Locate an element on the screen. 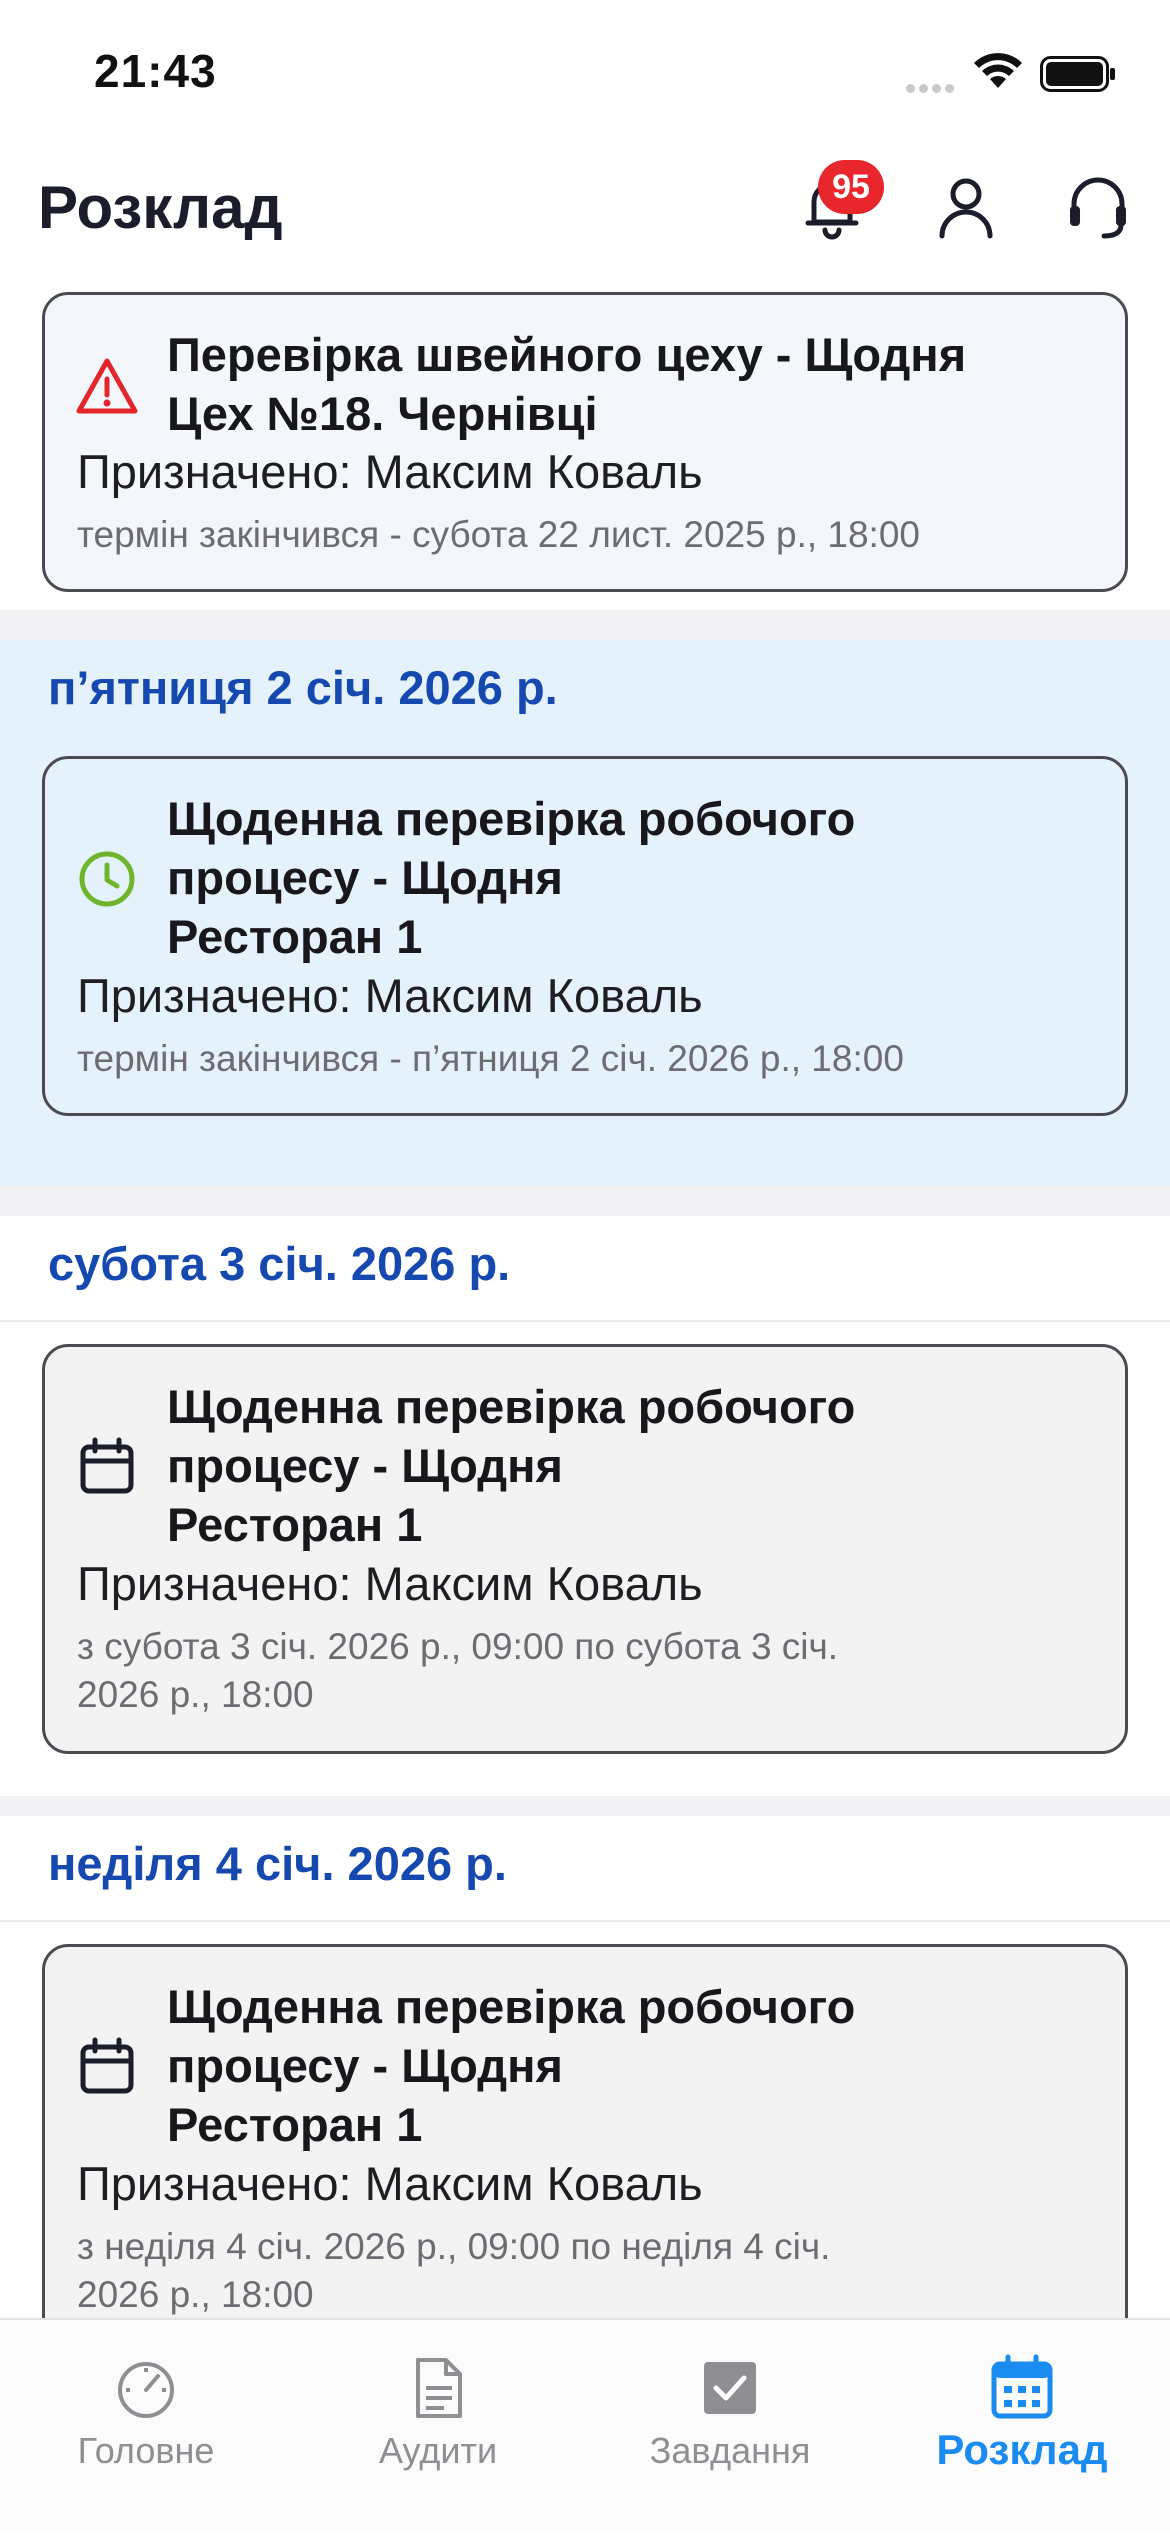 The height and width of the screenshot is (2534, 1170). document-icon is located at coordinates (439, 2388).